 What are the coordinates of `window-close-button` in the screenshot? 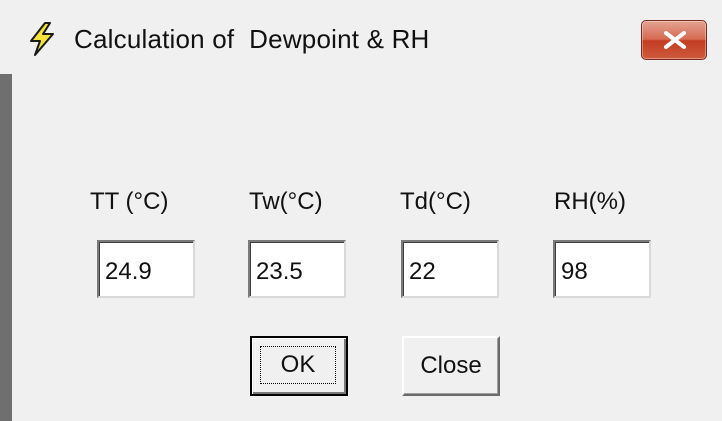 It's located at (674, 40).